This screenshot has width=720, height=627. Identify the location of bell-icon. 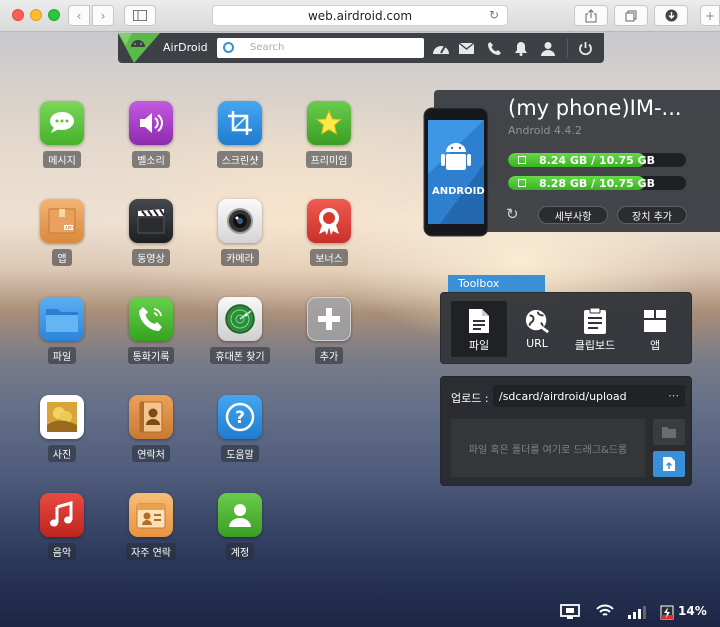
(521, 48).